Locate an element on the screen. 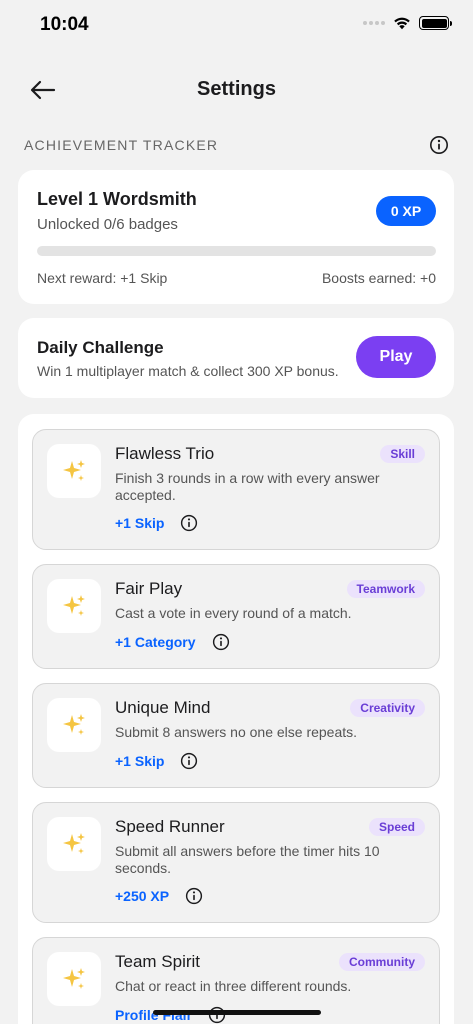 This screenshot has height=1024, width=473. achievement-tag: Speed is located at coordinates (396, 827).